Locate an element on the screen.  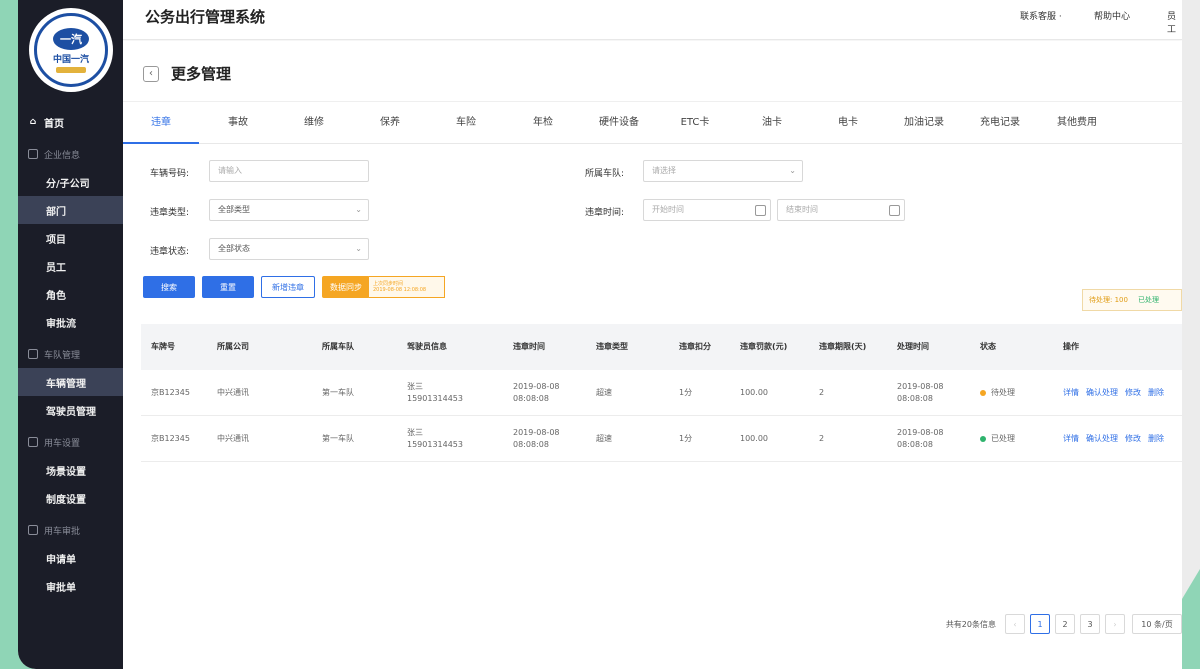
sidebar-item-approvals: 审批单 is located at coordinates (70, 586).